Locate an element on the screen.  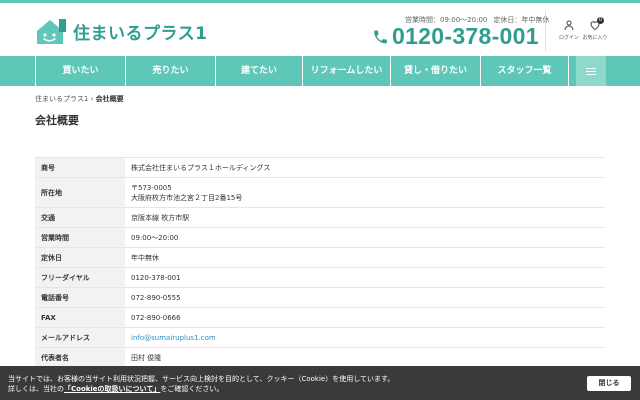
row-label: 営業時間 is located at coordinates (80, 237).